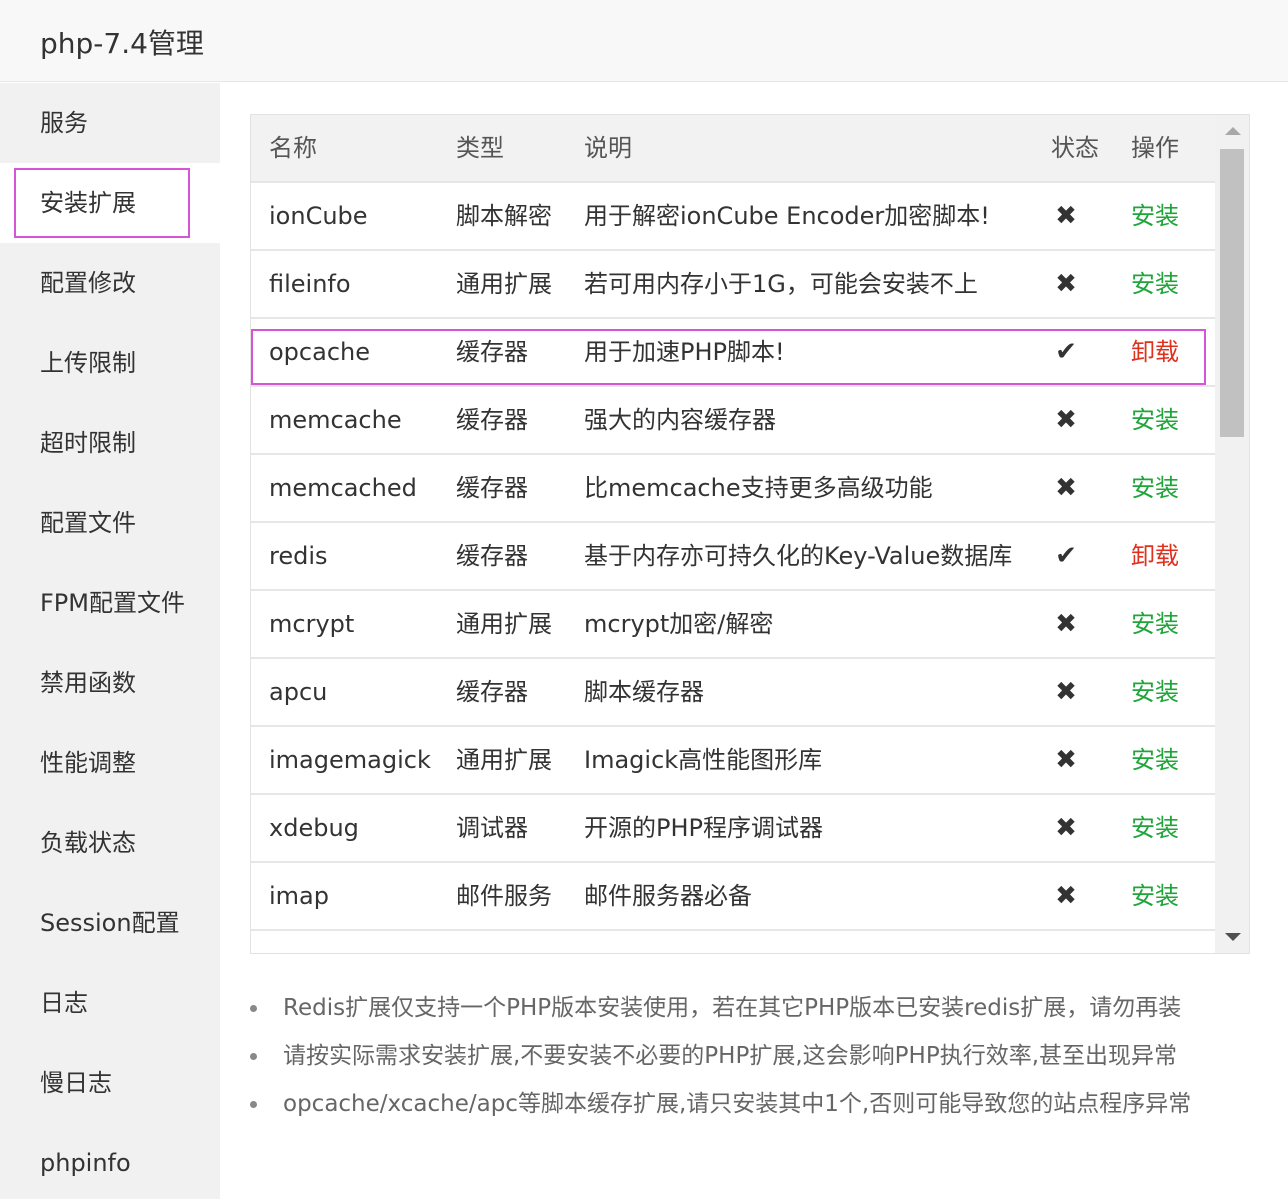 The height and width of the screenshot is (1203, 1288). I want to click on sidebar-item-performance: 性能调整, so click(110, 763).